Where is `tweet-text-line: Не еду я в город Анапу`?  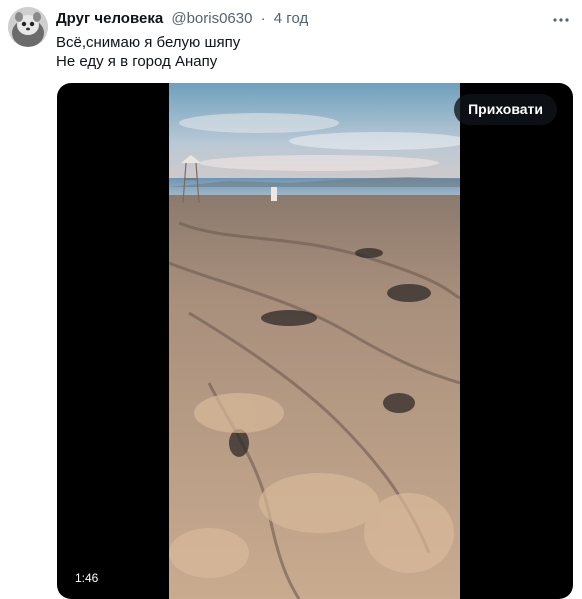
tweet-text-line: Не еду я в город Анапу is located at coordinates (137, 61).